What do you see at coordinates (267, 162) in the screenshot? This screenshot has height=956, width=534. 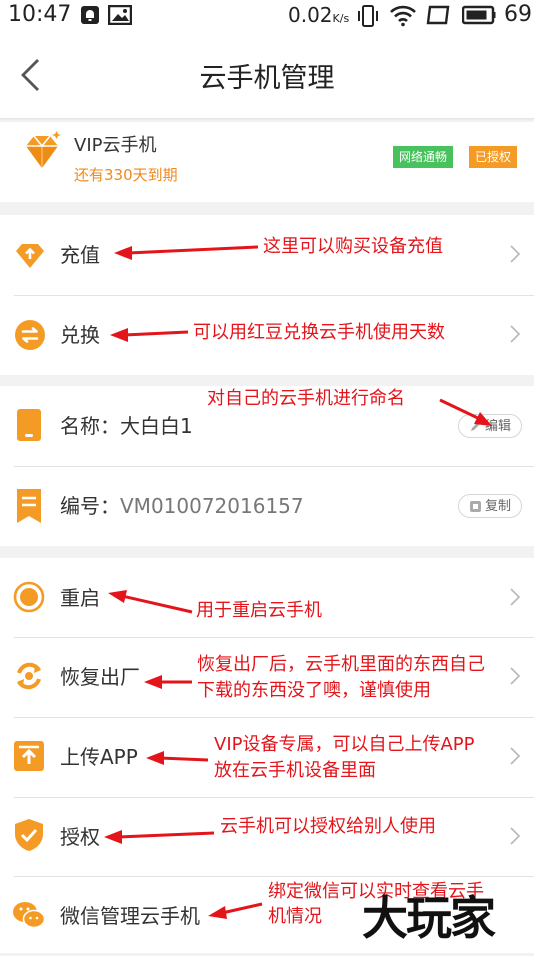 I see `vip-card: VIP云手机 还有330天到期` at bounding box center [267, 162].